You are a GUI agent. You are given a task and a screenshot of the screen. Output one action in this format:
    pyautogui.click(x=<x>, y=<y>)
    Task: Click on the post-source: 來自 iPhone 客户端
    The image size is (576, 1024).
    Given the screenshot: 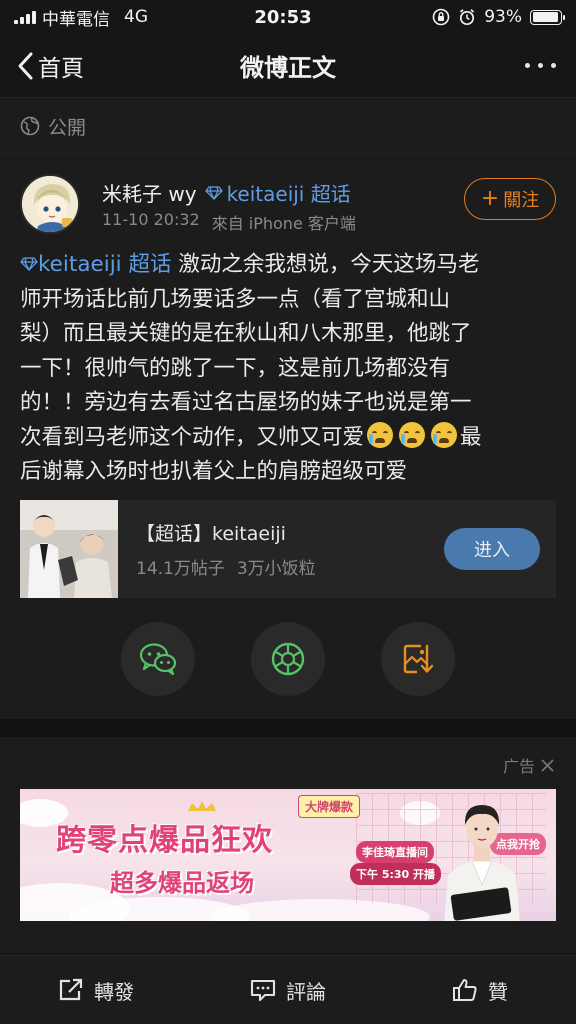 What is the action you would take?
    pyautogui.click(x=283, y=223)
    